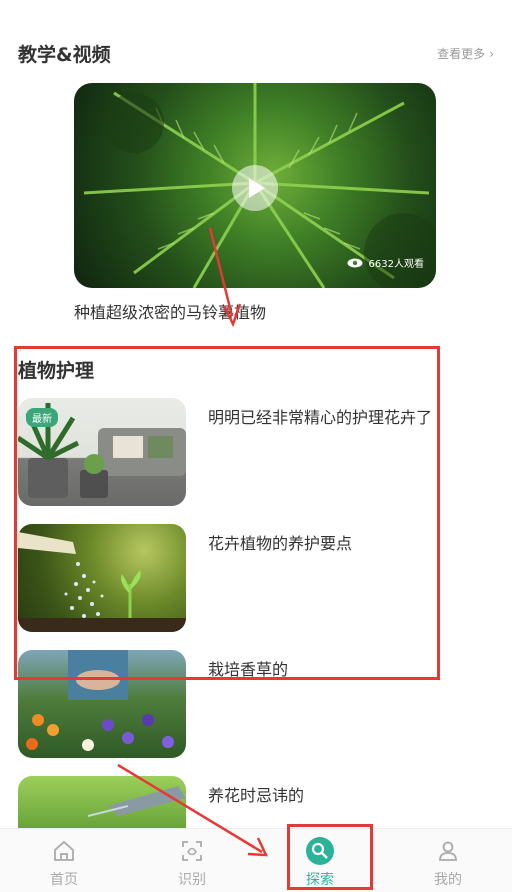 The width and height of the screenshot is (512, 892). I want to click on tab-home-label: 首页, so click(64, 880).